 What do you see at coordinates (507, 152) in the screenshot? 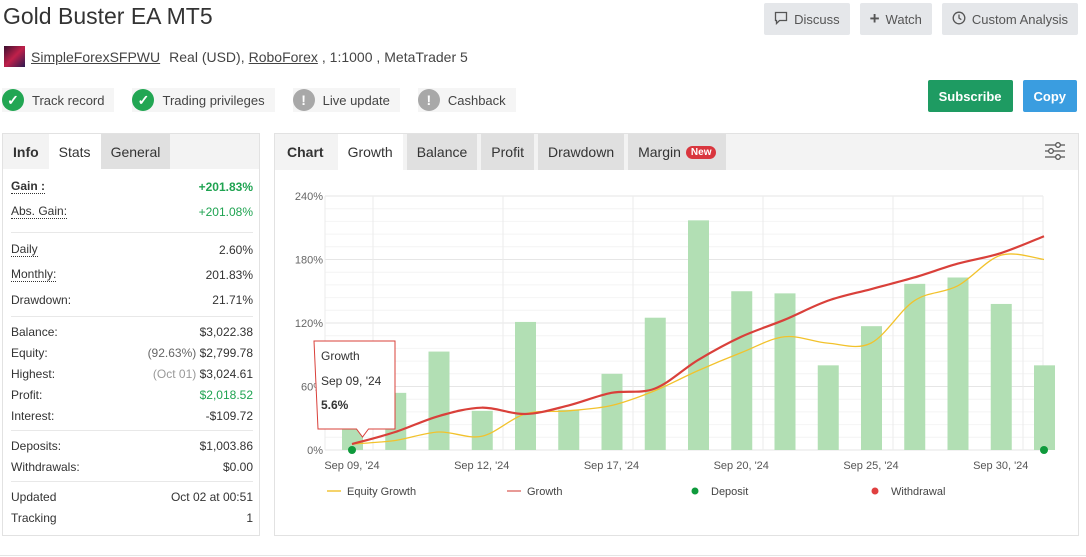
I see `tab-profit: Profit` at bounding box center [507, 152].